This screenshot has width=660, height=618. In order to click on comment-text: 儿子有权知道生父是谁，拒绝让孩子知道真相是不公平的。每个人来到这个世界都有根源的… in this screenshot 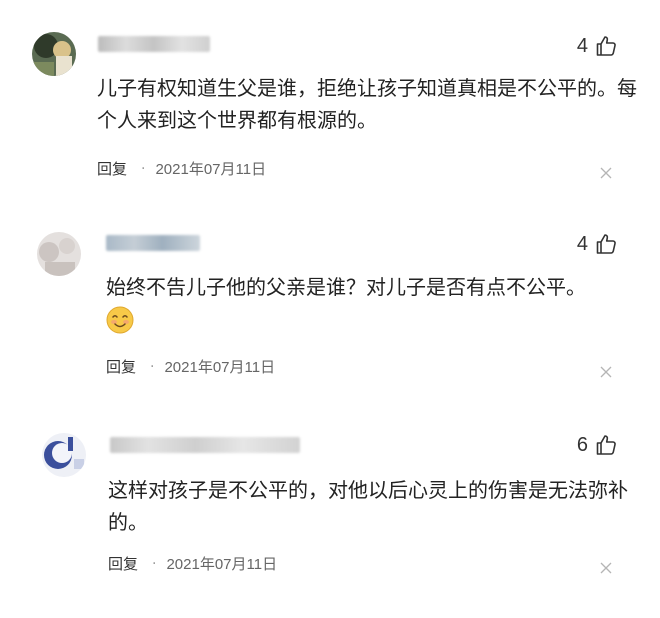, I will do `click(367, 104)`.